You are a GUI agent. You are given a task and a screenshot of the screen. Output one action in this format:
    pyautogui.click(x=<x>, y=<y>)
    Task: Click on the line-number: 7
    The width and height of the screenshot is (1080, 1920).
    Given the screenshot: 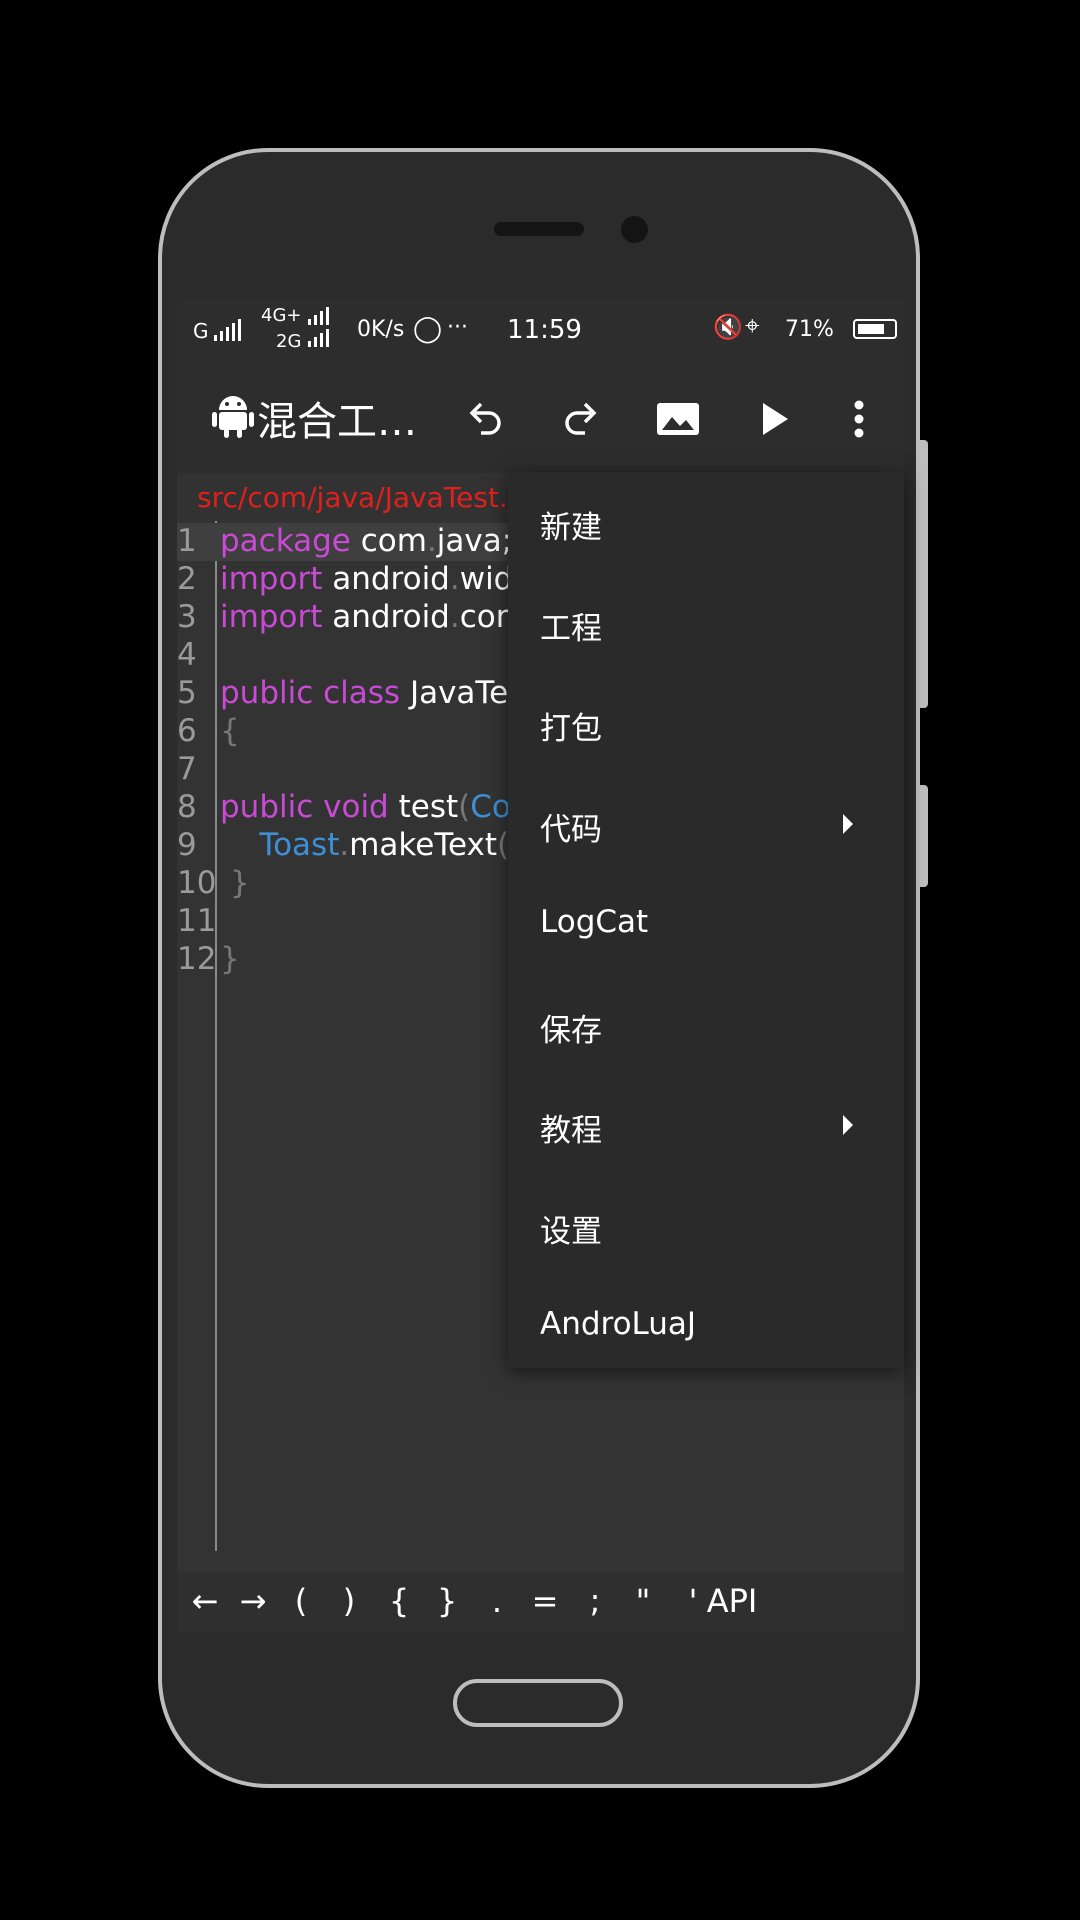 What is the action you would take?
    pyautogui.click(x=187, y=769)
    